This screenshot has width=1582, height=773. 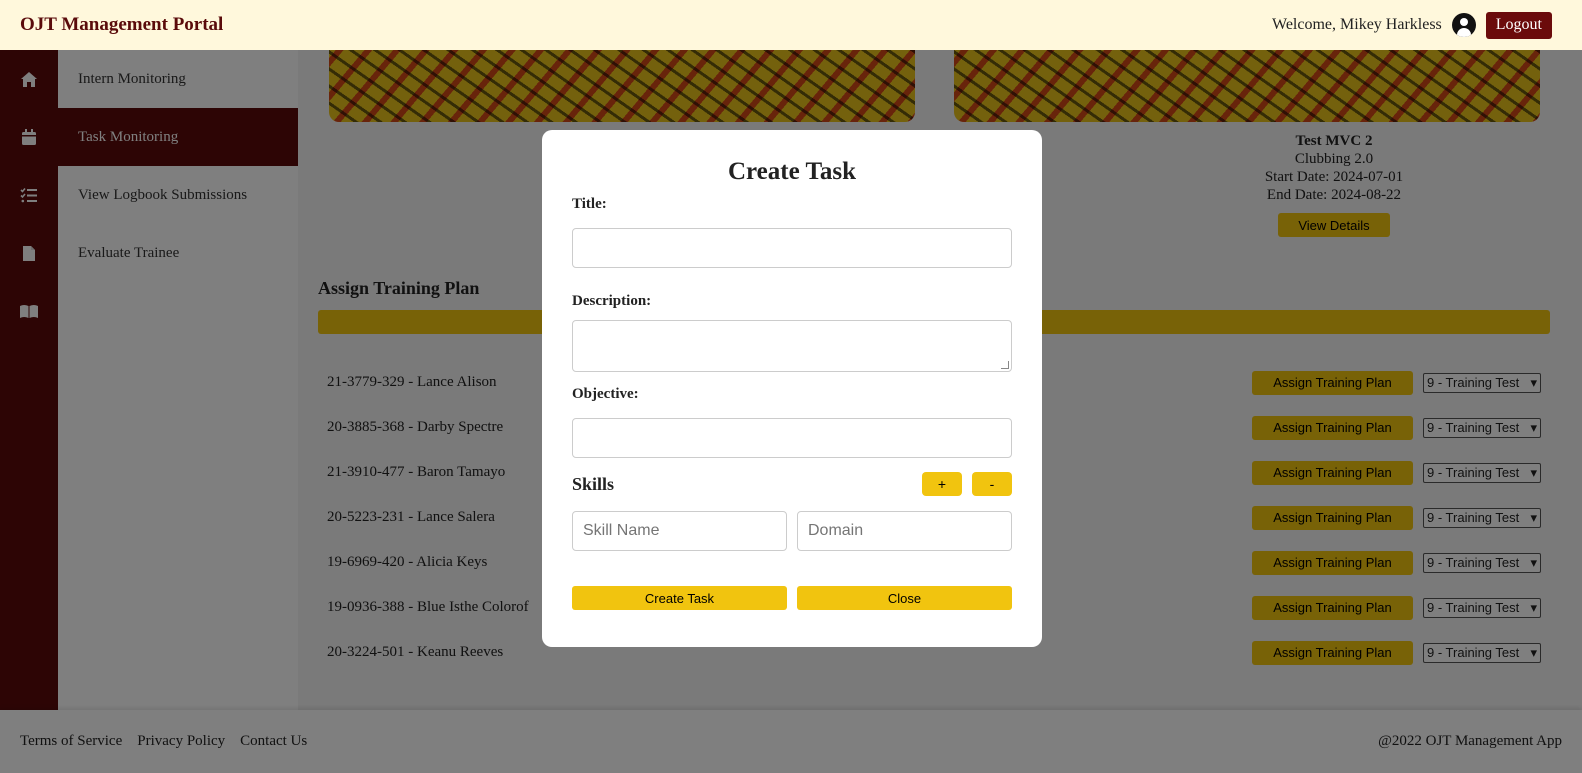 I want to click on modal-actions: Create Task Close, so click(x=792, y=598).